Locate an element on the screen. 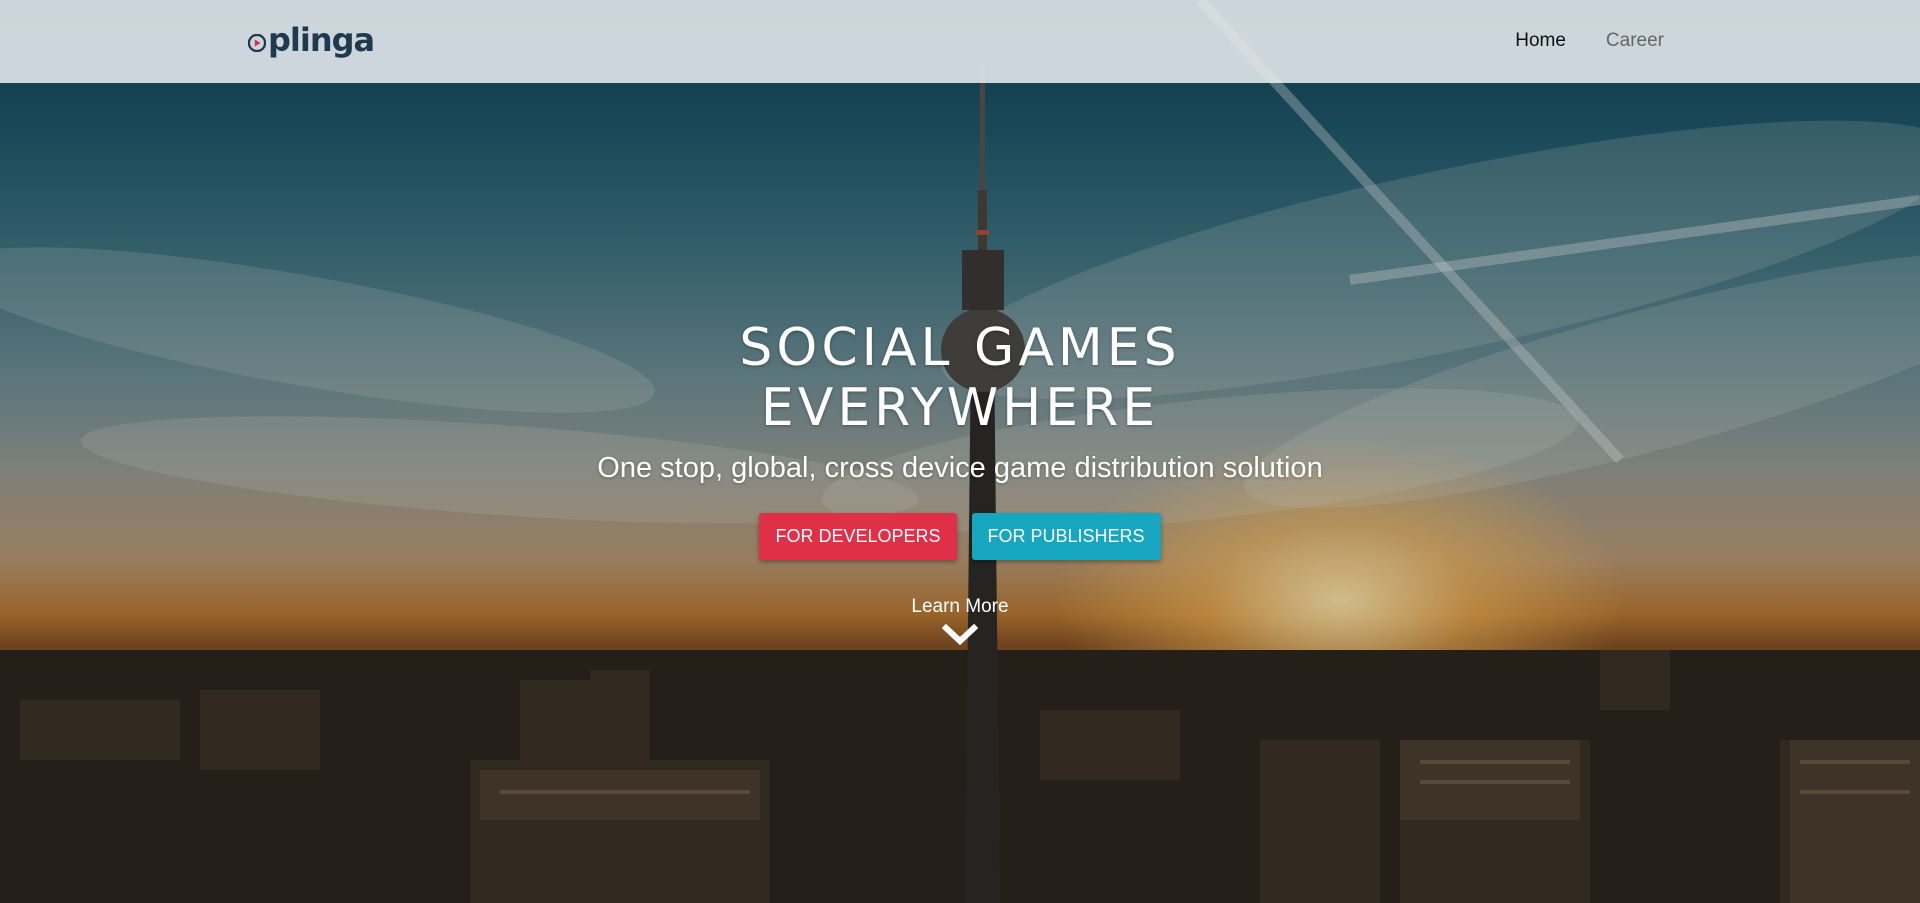 Image resolution: width=1920 pixels, height=903 pixels. play-circle-icon is located at coordinates (257, 43).